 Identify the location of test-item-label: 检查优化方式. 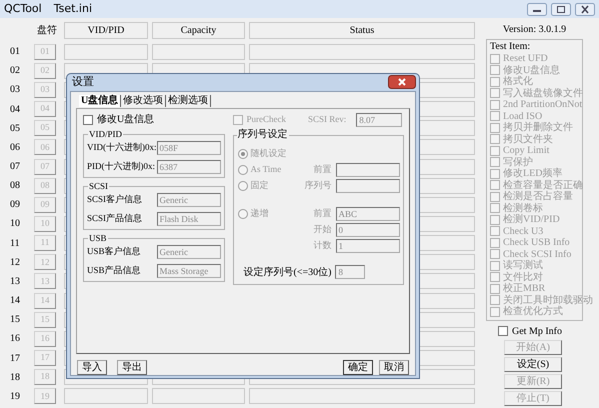
(533, 312).